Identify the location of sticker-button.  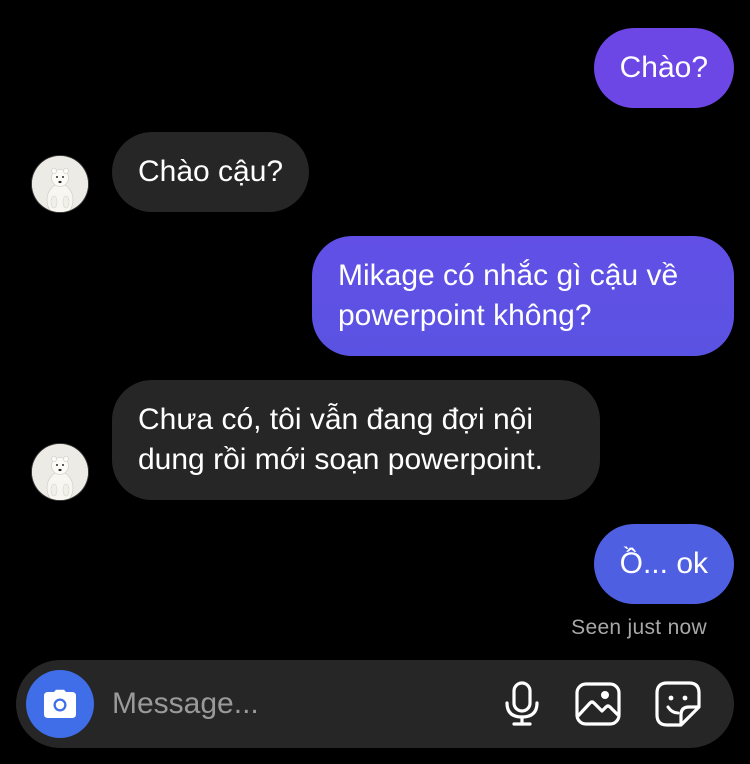
(678, 704).